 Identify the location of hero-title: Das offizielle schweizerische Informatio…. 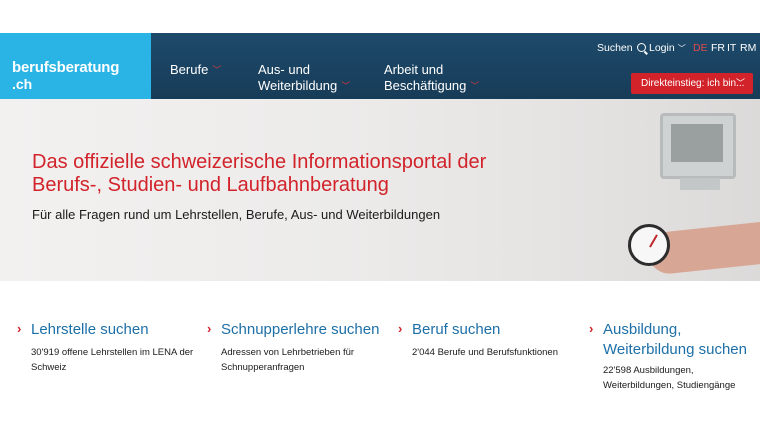
(259, 173).